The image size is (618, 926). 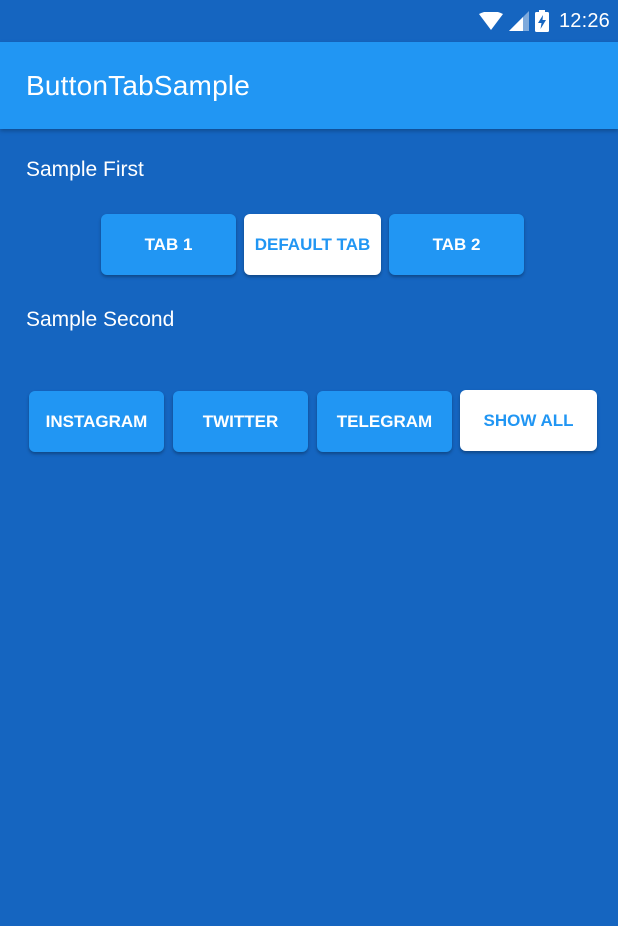 What do you see at coordinates (541, 21) in the screenshot?
I see `battery-charging-icon` at bounding box center [541, 21].